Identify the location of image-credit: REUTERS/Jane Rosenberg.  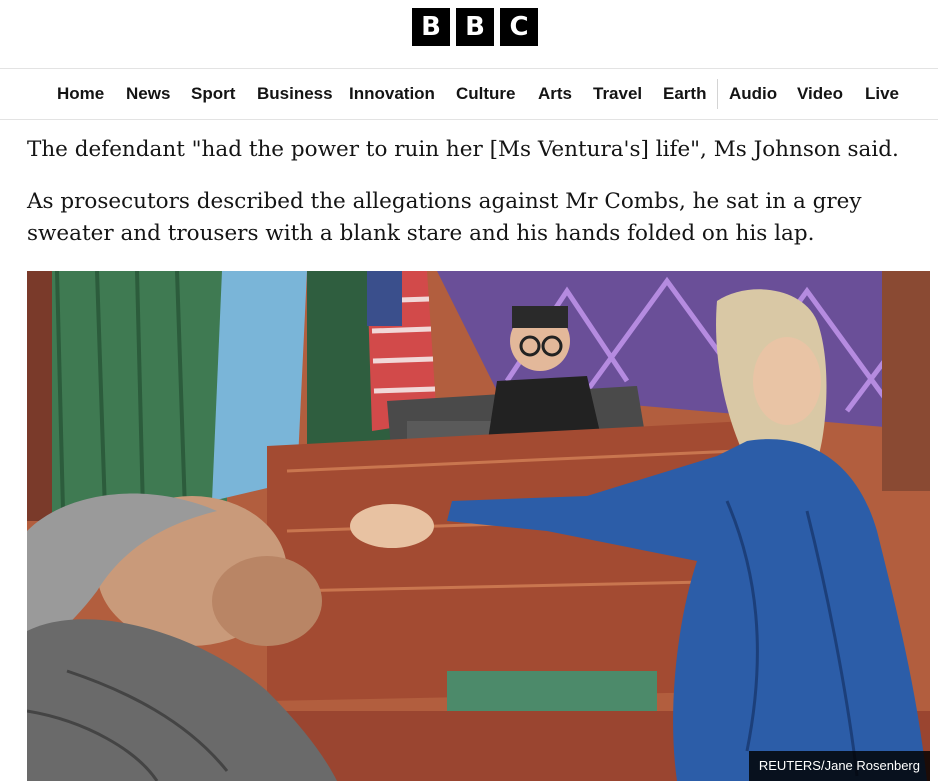
(839, 766).